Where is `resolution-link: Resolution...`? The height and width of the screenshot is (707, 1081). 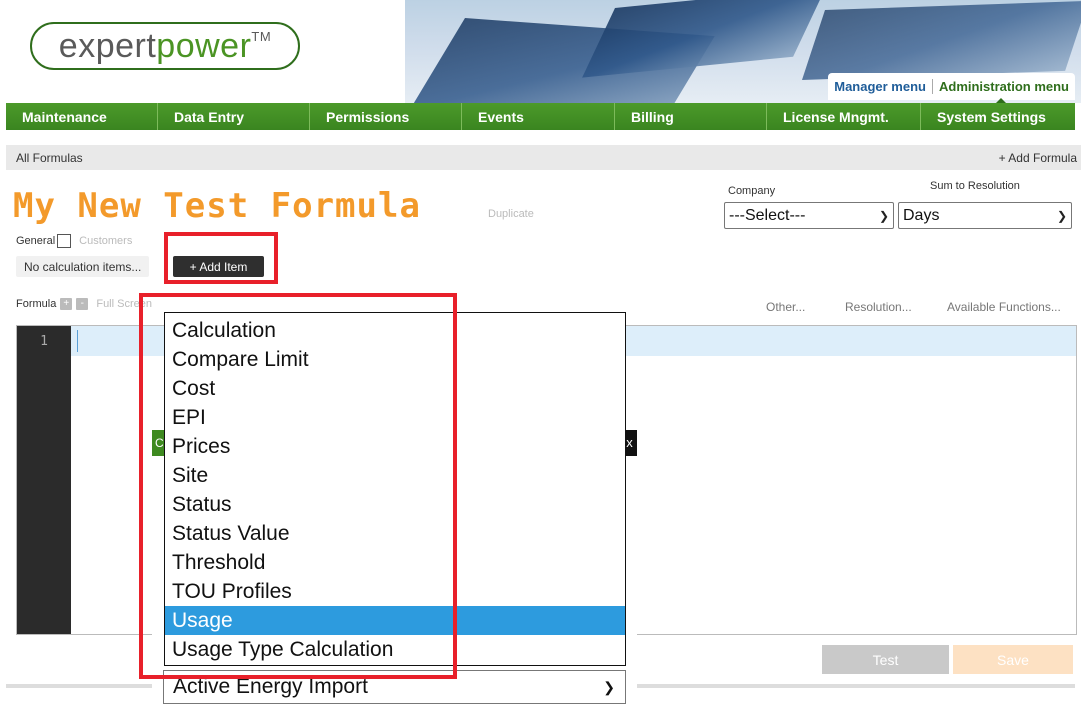 resolution-link: Resolution... is located at coordinates (878, 307).